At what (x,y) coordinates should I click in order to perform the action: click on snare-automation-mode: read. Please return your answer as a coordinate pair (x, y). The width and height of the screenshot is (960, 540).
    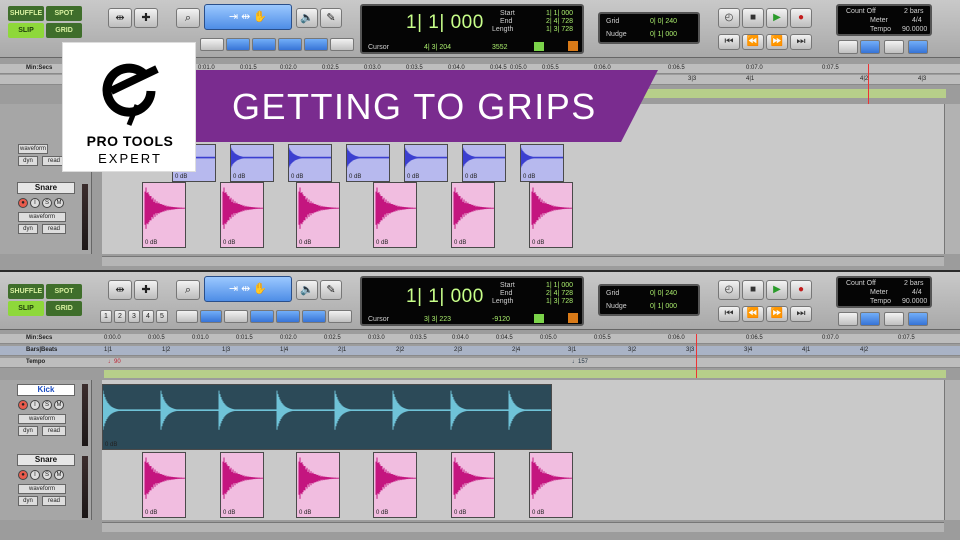
    Looking at the image, I should click on (54, 229).